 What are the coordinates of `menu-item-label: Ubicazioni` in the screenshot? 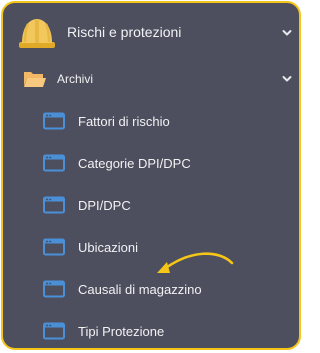 It's located at (108, 247).